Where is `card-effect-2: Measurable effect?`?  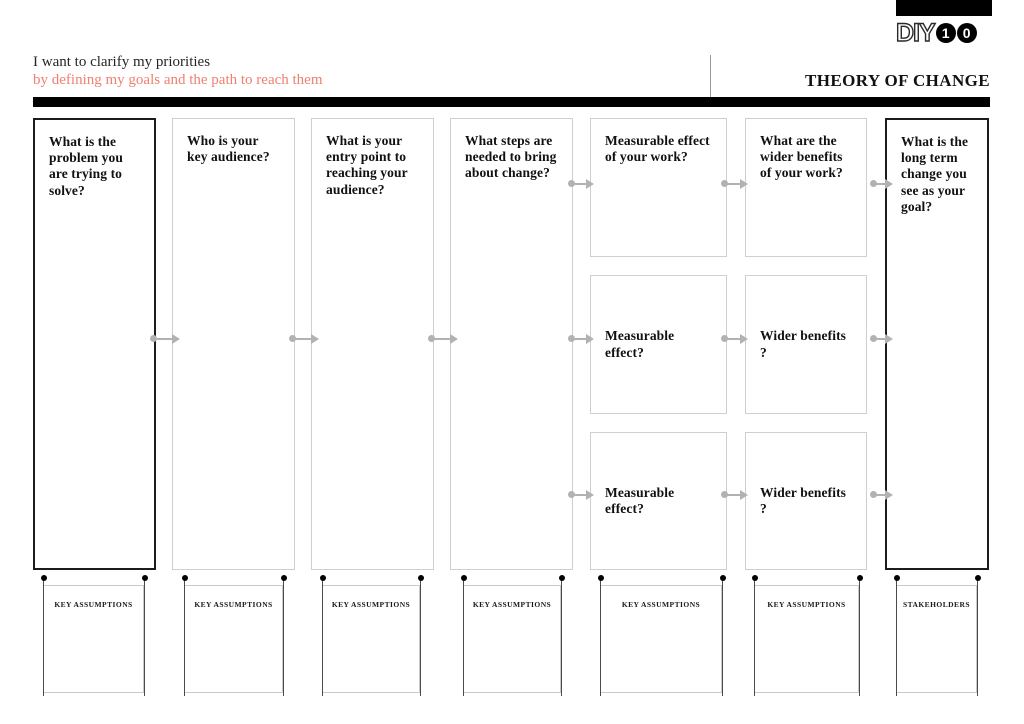
card-effect-2: Measurable effect? is located at coordinates (658, 344).